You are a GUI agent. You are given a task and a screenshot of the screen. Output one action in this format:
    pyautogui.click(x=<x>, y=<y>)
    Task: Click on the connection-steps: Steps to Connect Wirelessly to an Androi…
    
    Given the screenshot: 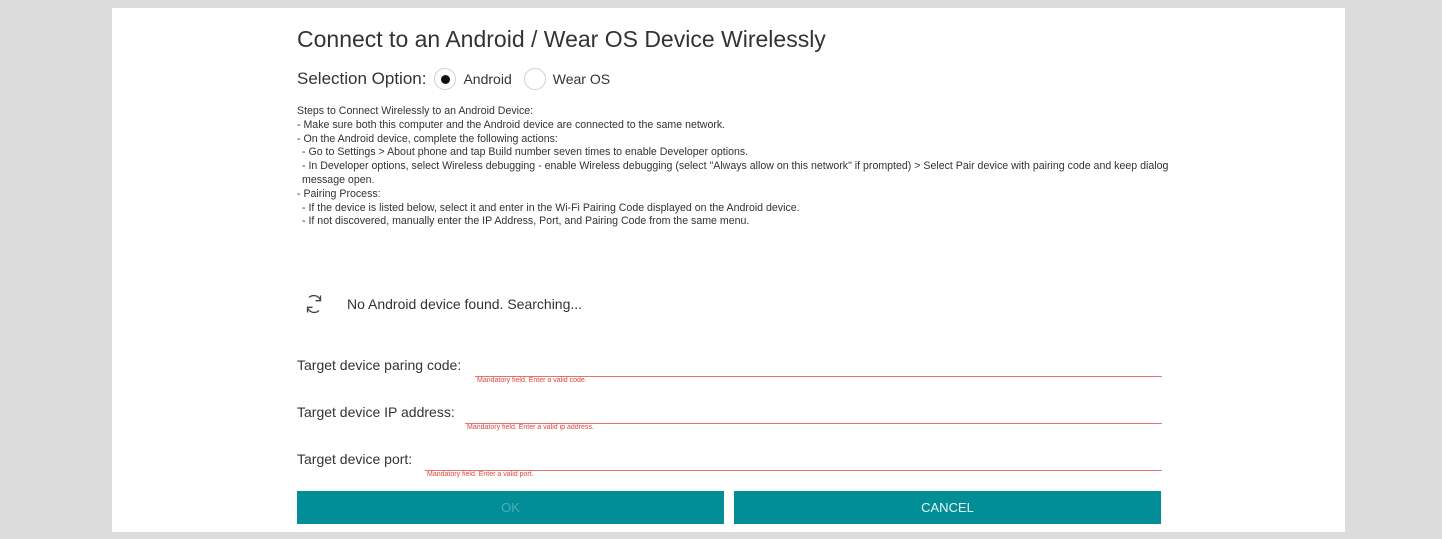 What is the action you would take?
    pyautogui.click(x=737, y=167)
    